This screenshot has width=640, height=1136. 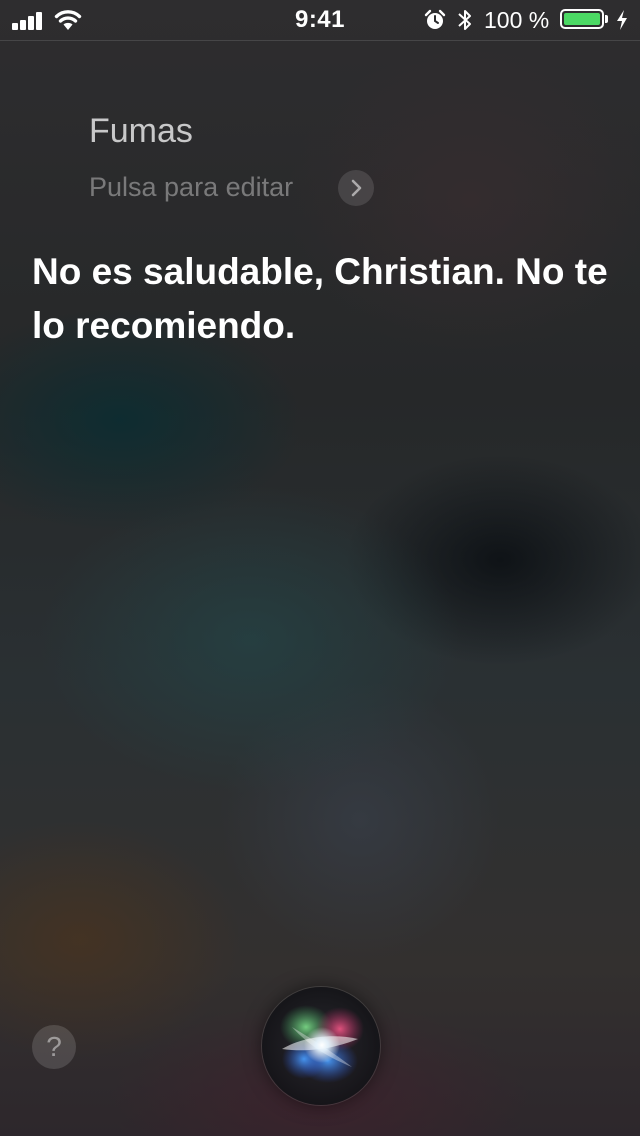 I want to click on tap-to-edit-label: Pulsa para editar, so click(x=191, y=187).